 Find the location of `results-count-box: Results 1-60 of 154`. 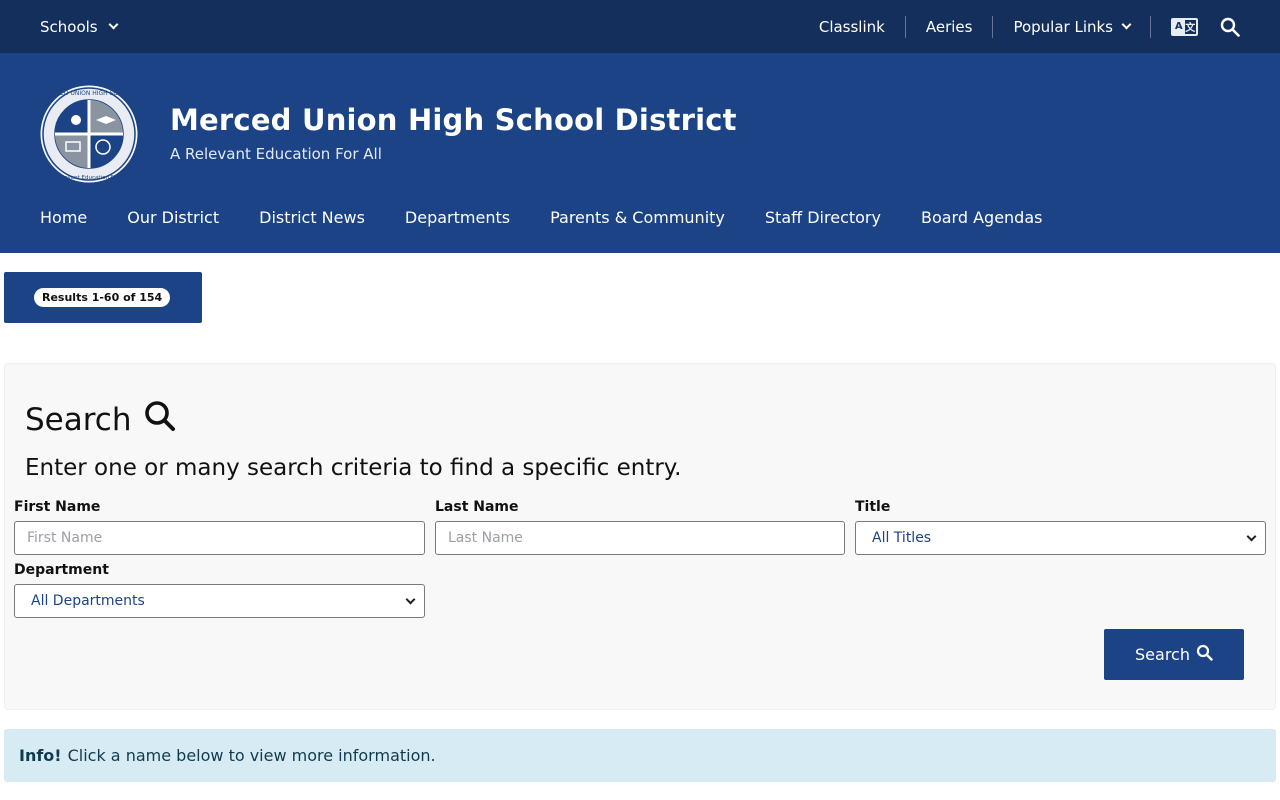

results-count-box: Results 1-60 of 154 is located at coordinates (103, 297).